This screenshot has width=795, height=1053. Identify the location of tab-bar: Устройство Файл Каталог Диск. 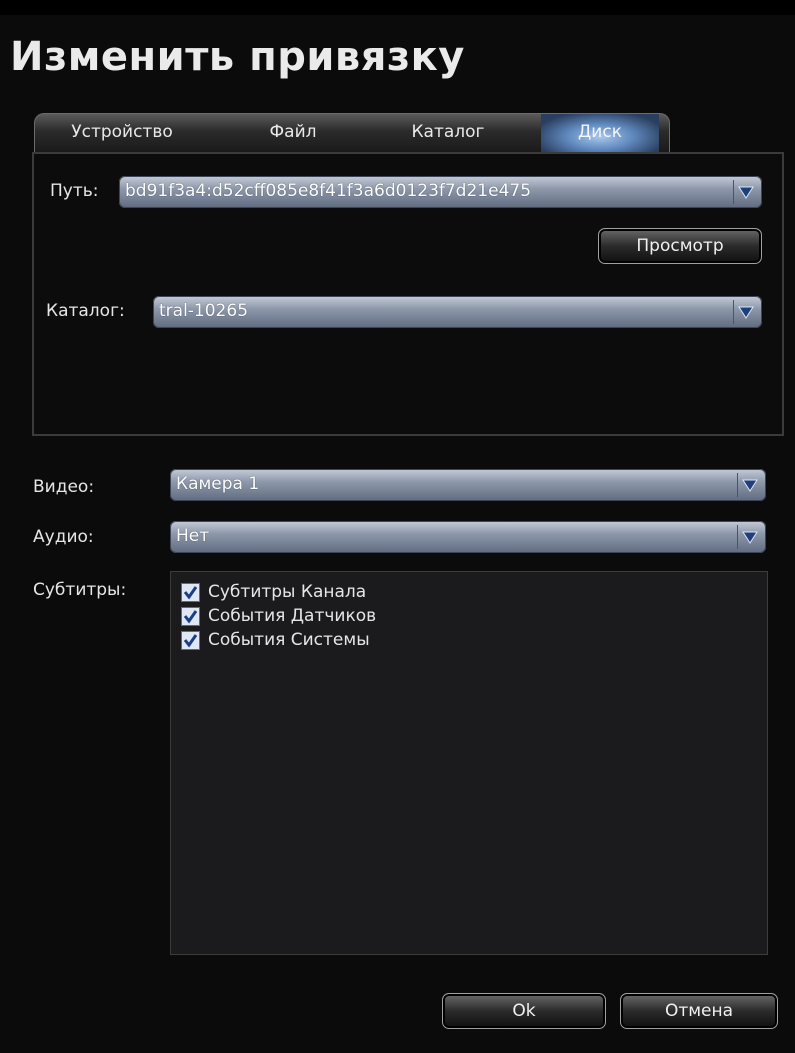
(352, 132).